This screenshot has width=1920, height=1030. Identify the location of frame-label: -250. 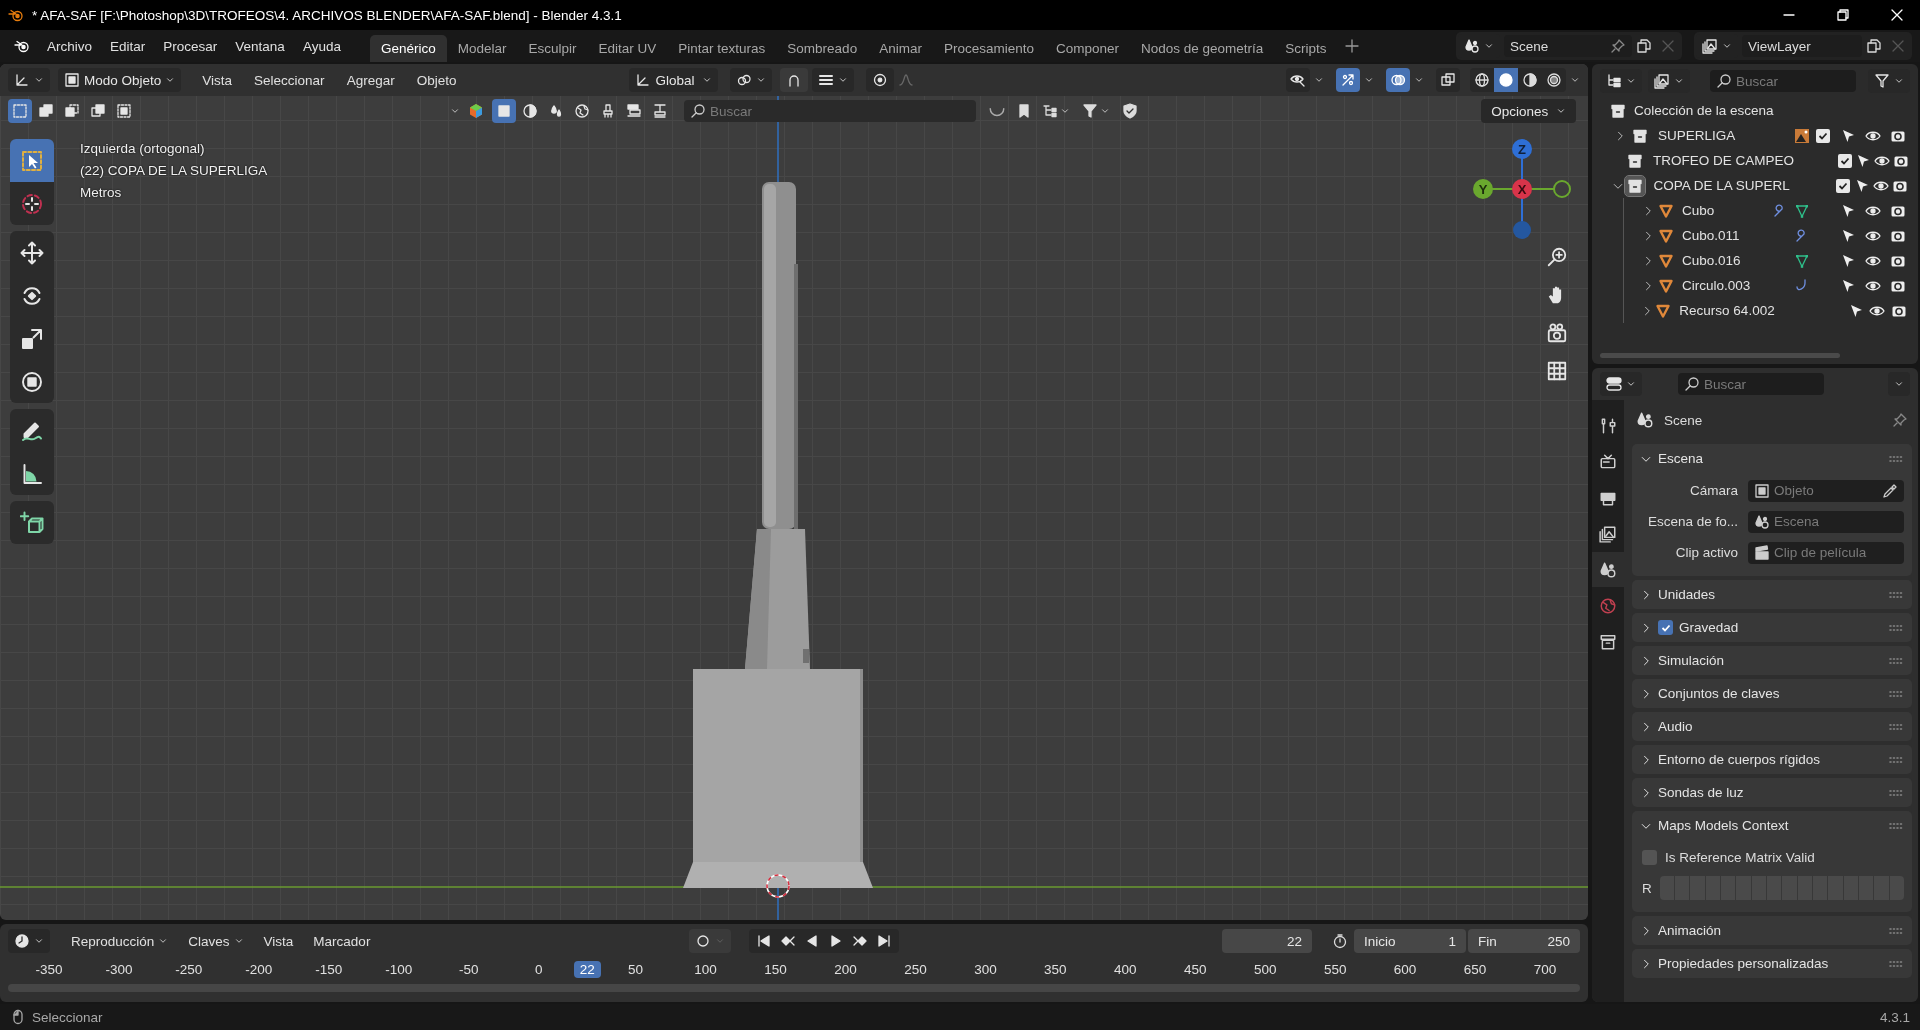
(189, 969).